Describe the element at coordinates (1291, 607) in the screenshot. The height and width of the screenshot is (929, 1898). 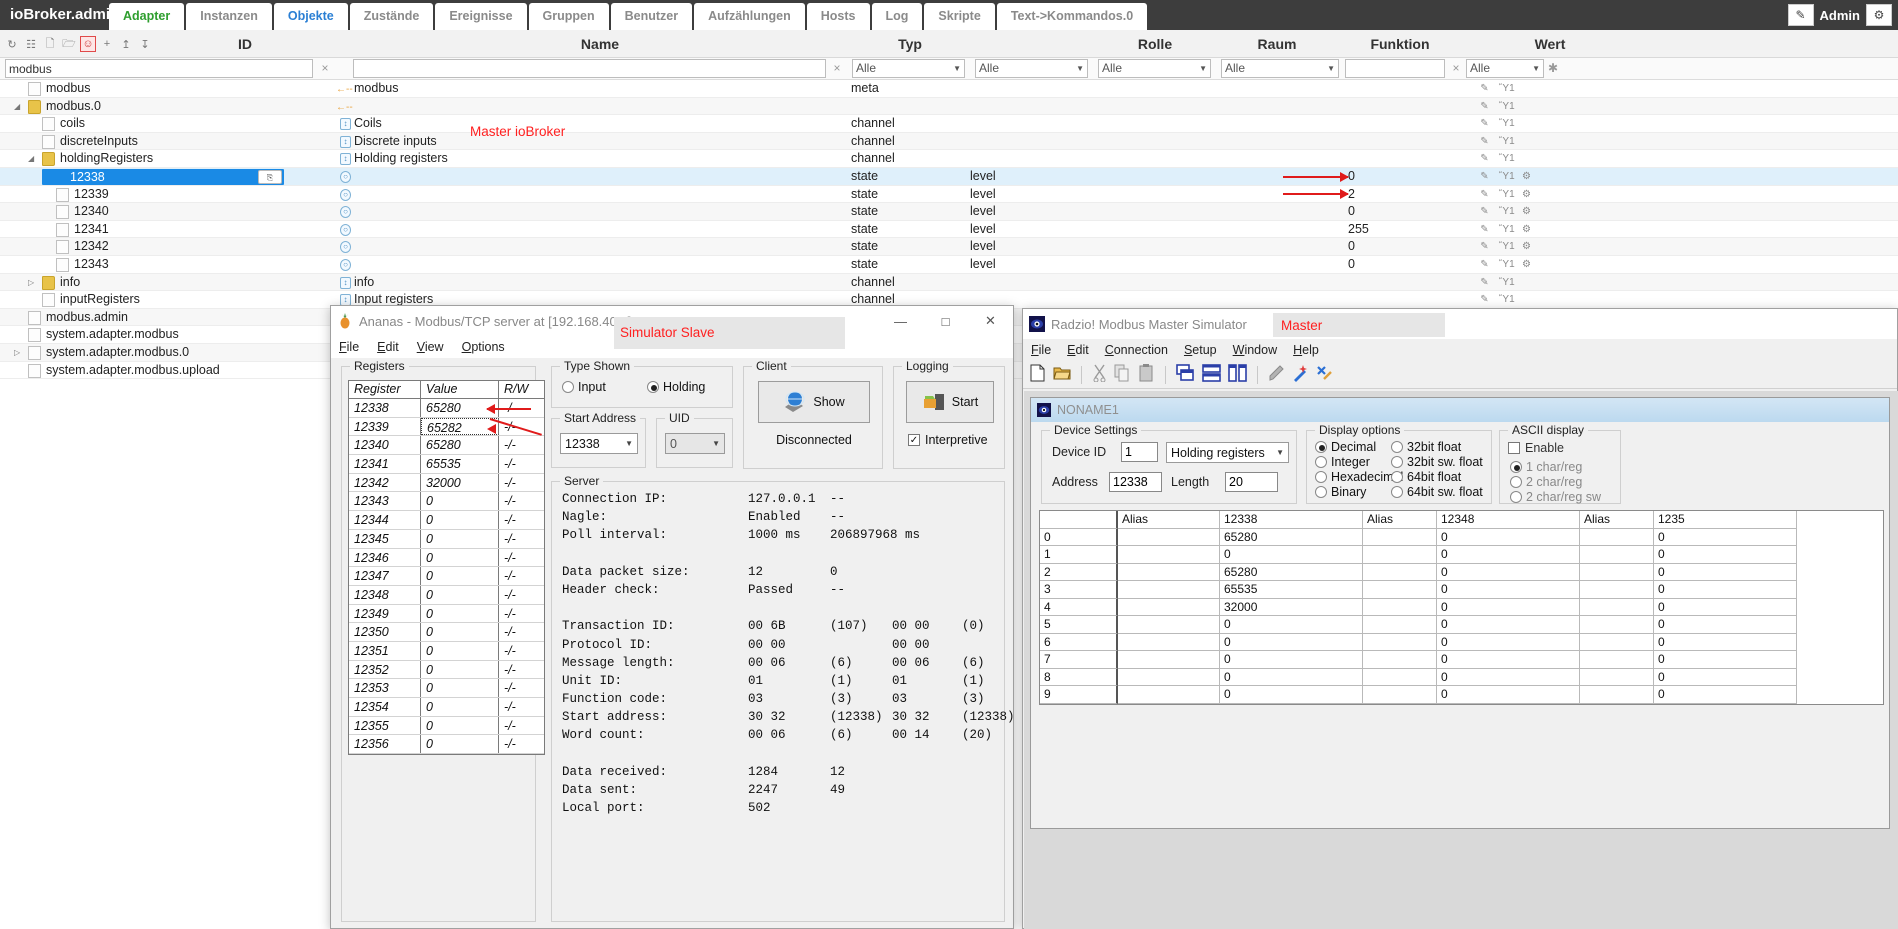
I see `data-grid-cell: 32000` at that location.